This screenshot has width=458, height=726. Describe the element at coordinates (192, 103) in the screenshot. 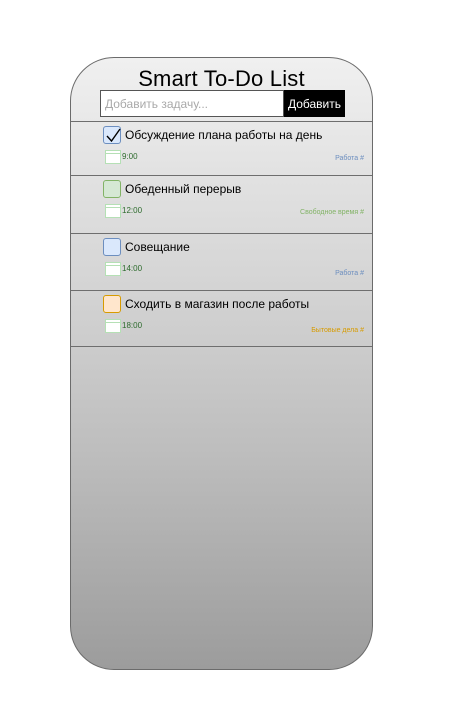

I see `task-input` at that location.